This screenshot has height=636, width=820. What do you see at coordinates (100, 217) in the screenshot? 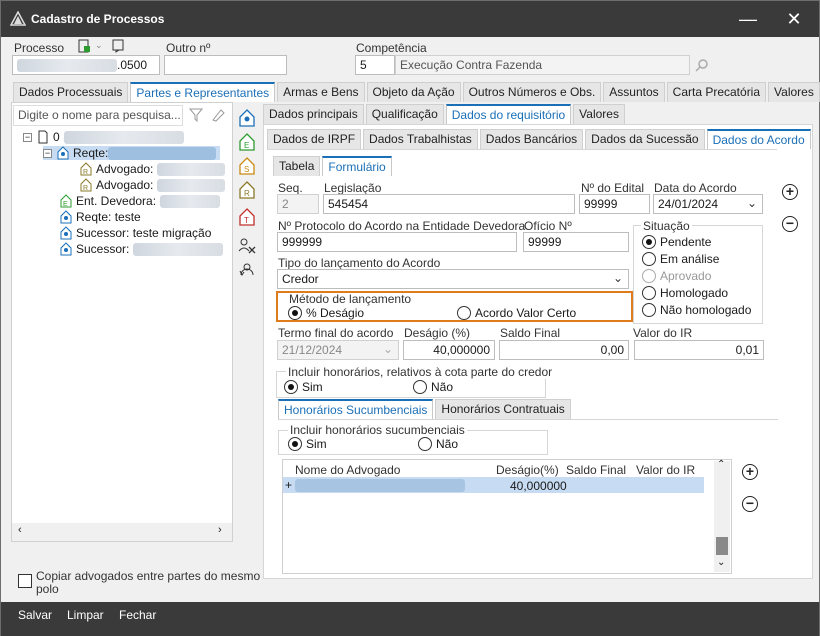
I see `tree-item-reqte-teste: Reqte: teste` at bounding box center [100, 217].